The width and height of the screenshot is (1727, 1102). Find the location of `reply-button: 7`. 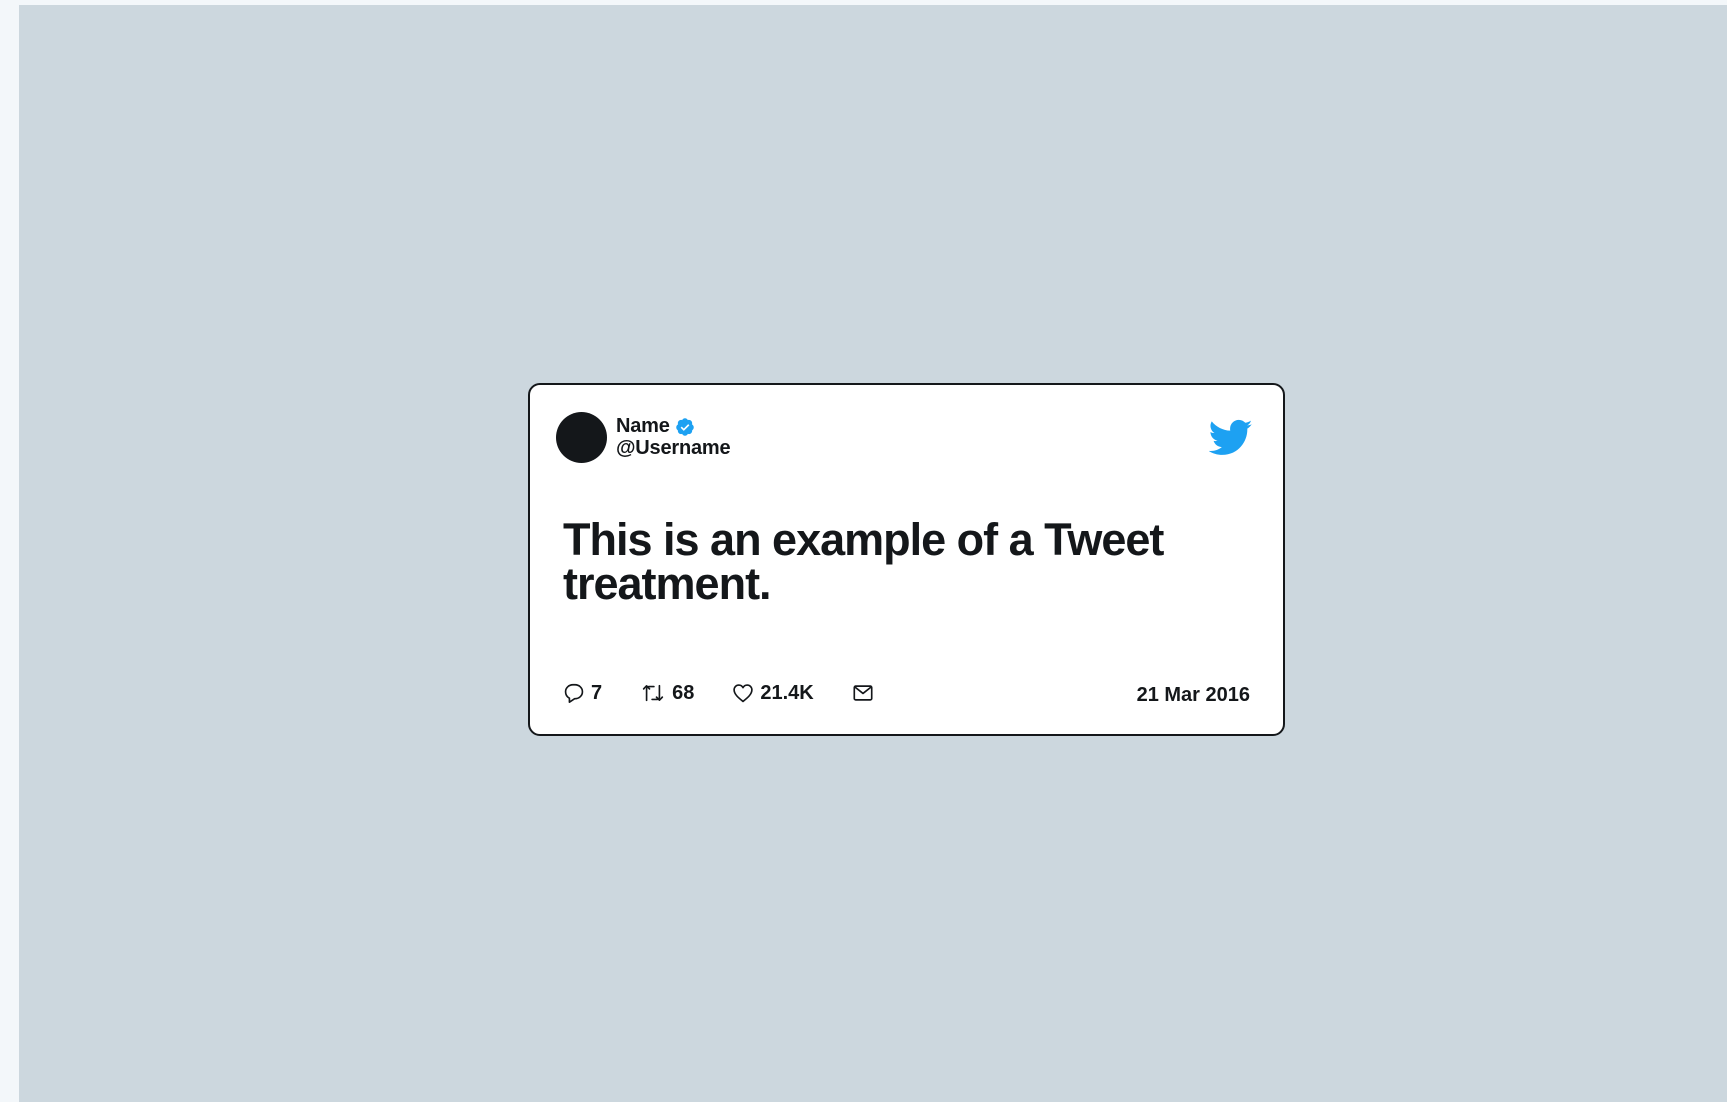

reply-button: 7 is located at coordinates (582, 693).